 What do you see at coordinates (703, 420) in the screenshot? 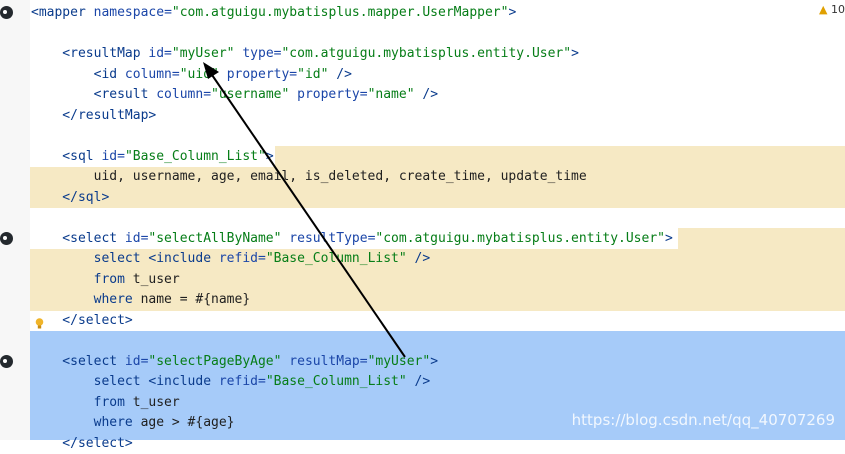
I see `watermark: https://blog.csdn.net/qq_40707269` at bounding box center [703, 420].